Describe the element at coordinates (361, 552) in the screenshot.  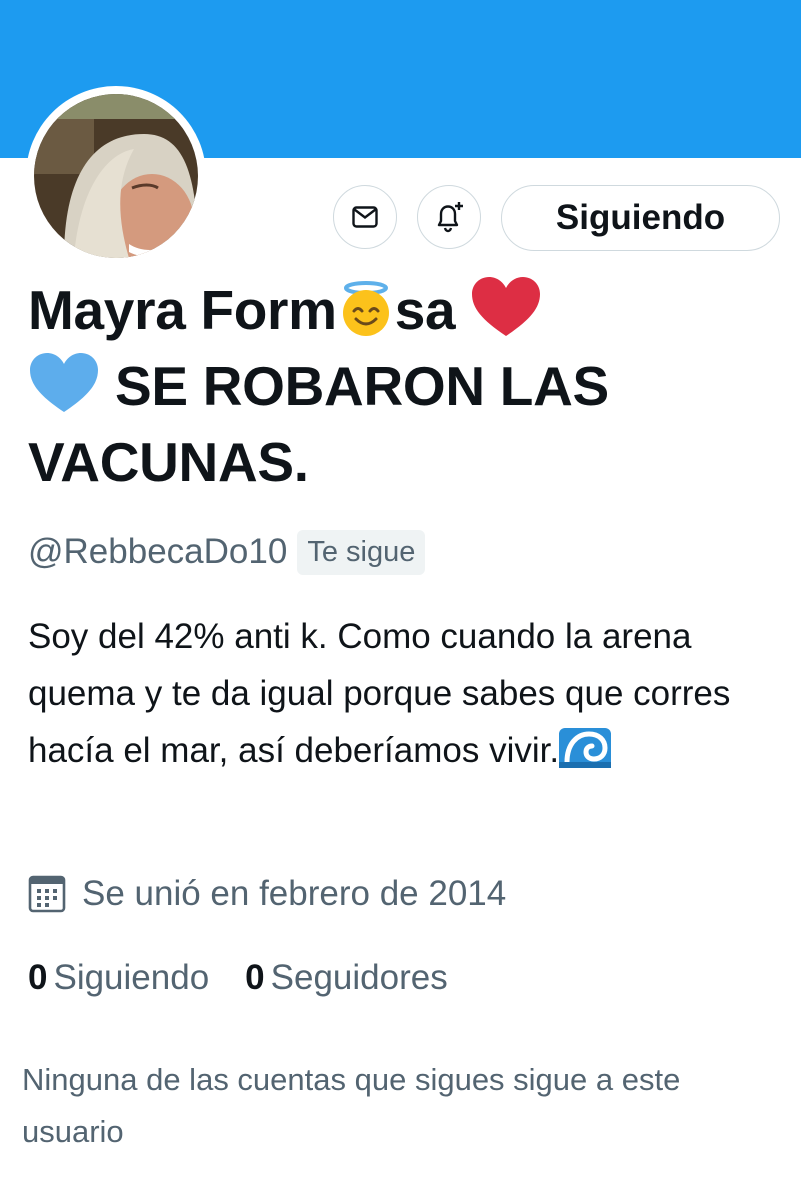
I see `follows-you-badge: Te sigue` at that location.